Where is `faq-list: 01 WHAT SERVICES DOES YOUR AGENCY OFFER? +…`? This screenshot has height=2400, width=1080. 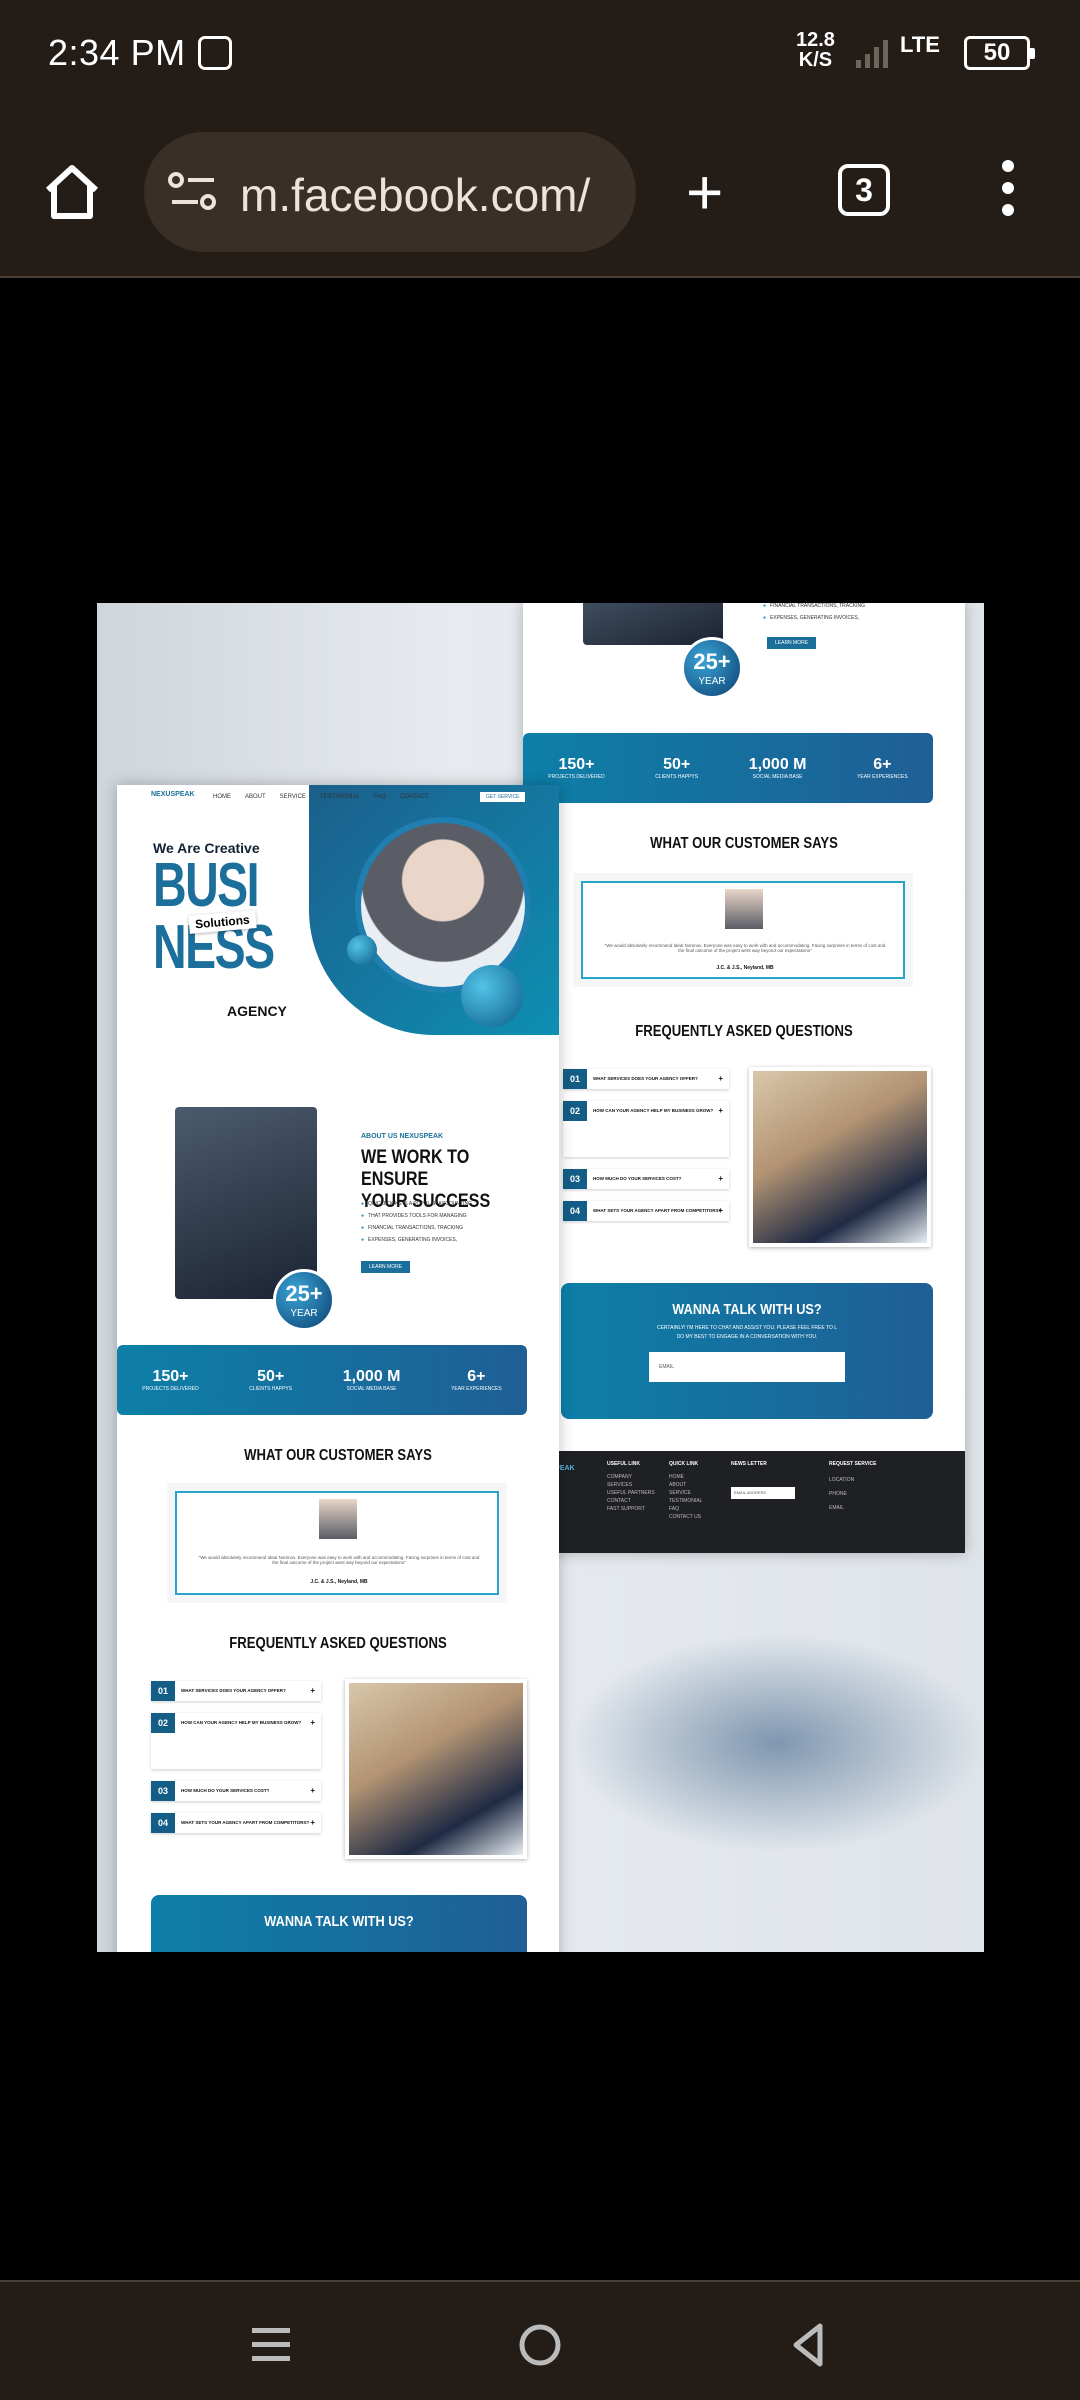
faq-list: 01 WHAT SERVICES DOES YOUR AGENCY OFFER? +… is located at coordinates (236, 1763).